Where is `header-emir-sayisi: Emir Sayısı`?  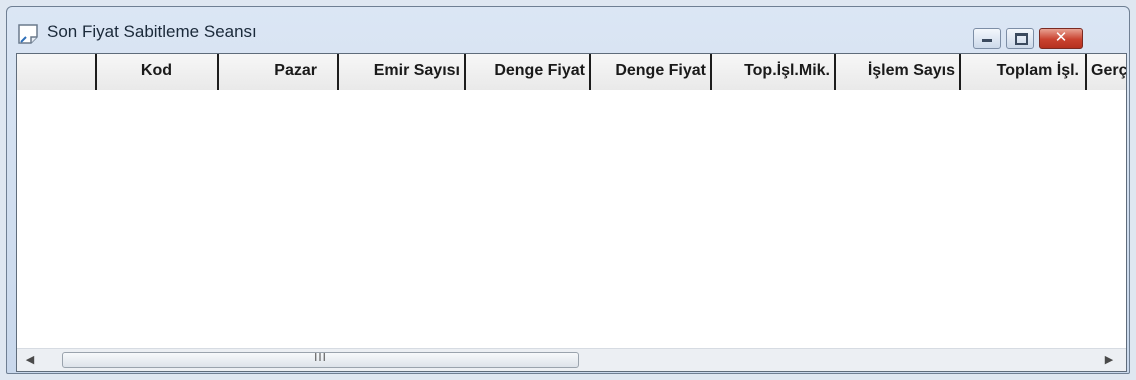
header-emir-sayisi: Emir Sayısı is located at coordinates (402, 72).